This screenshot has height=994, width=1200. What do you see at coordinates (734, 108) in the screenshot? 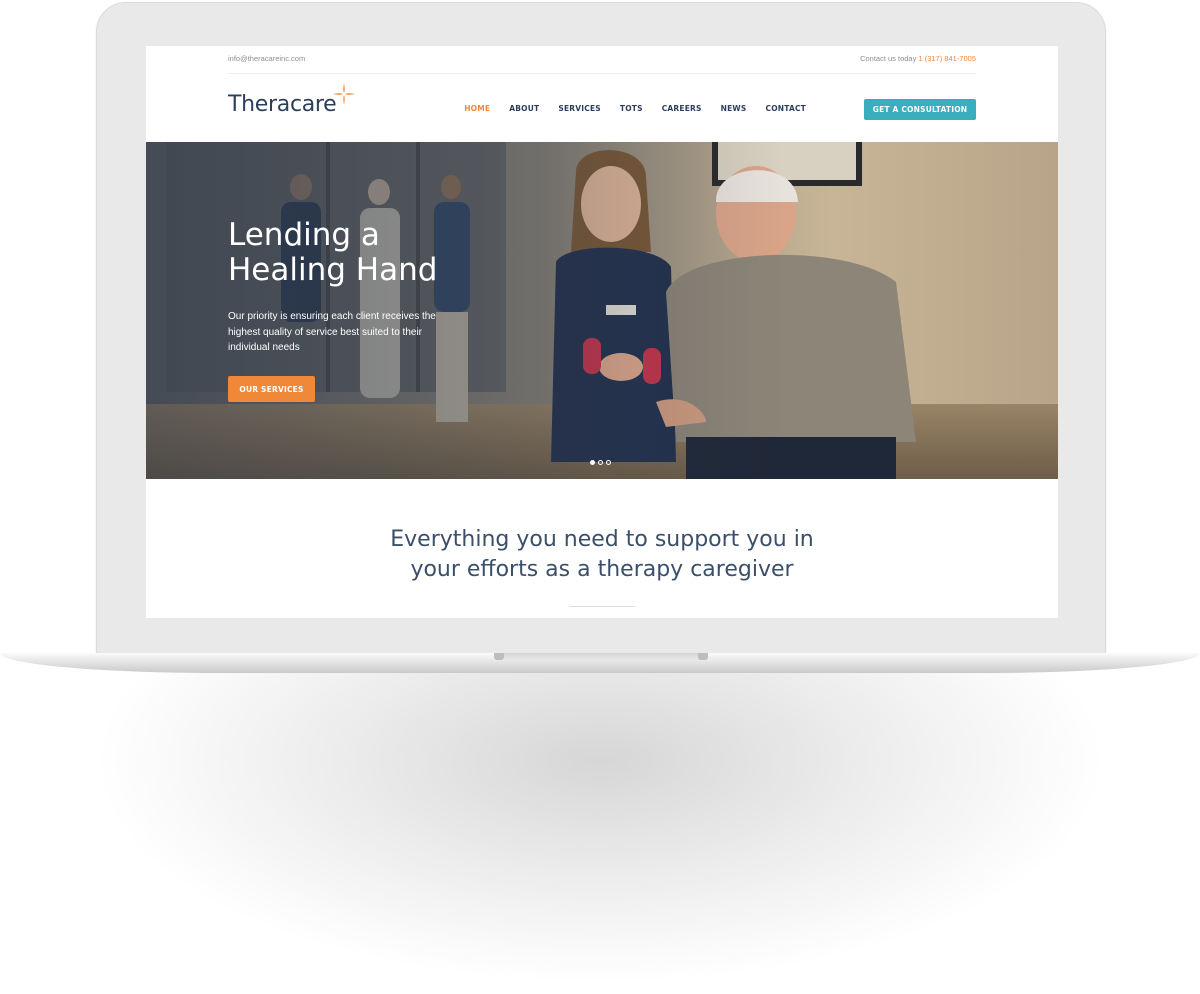
I see `nav-news: NEWS` at bounding box center [734, 108].